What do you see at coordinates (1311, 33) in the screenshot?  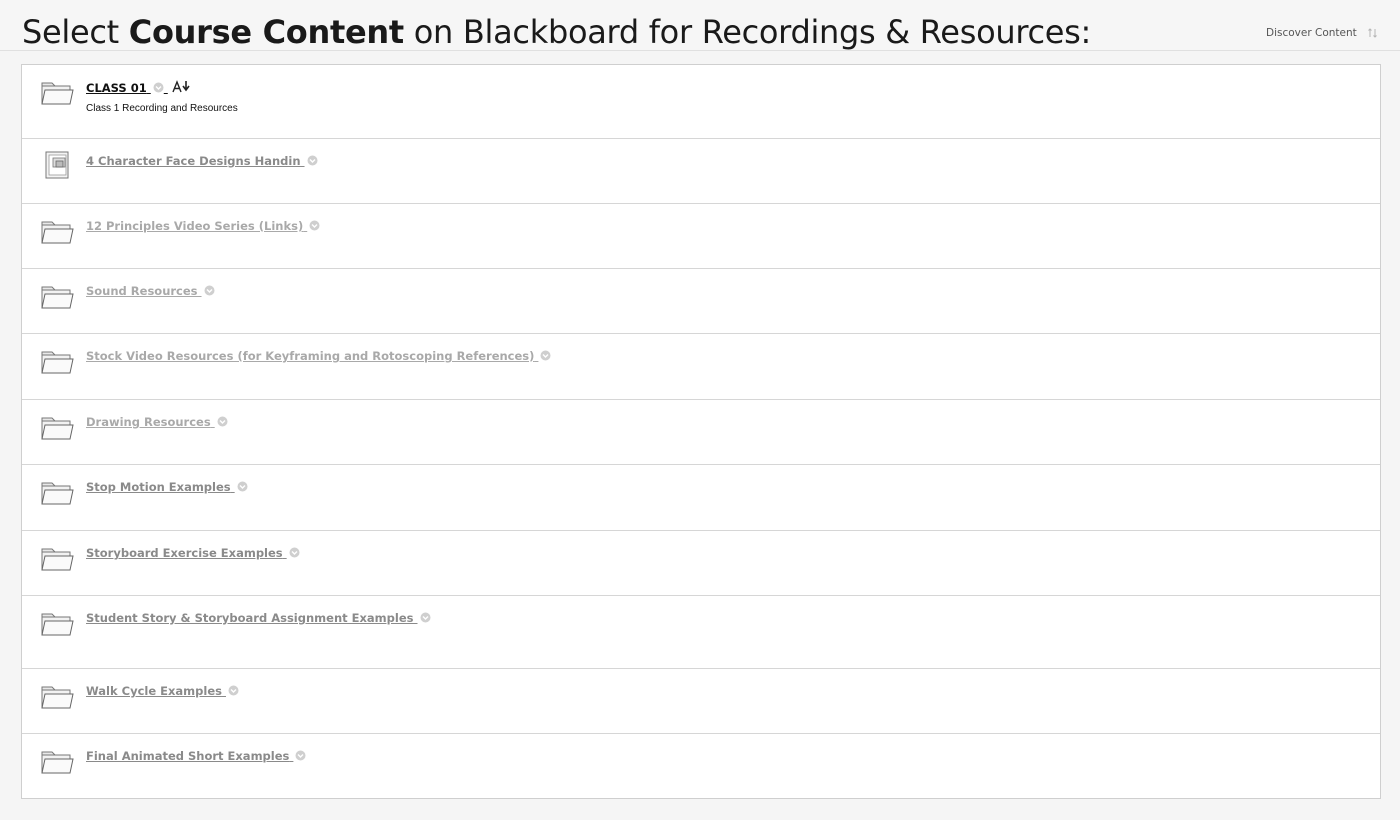 I see `discover-content-link: Discover Content` at bounding box center [1311, 33].